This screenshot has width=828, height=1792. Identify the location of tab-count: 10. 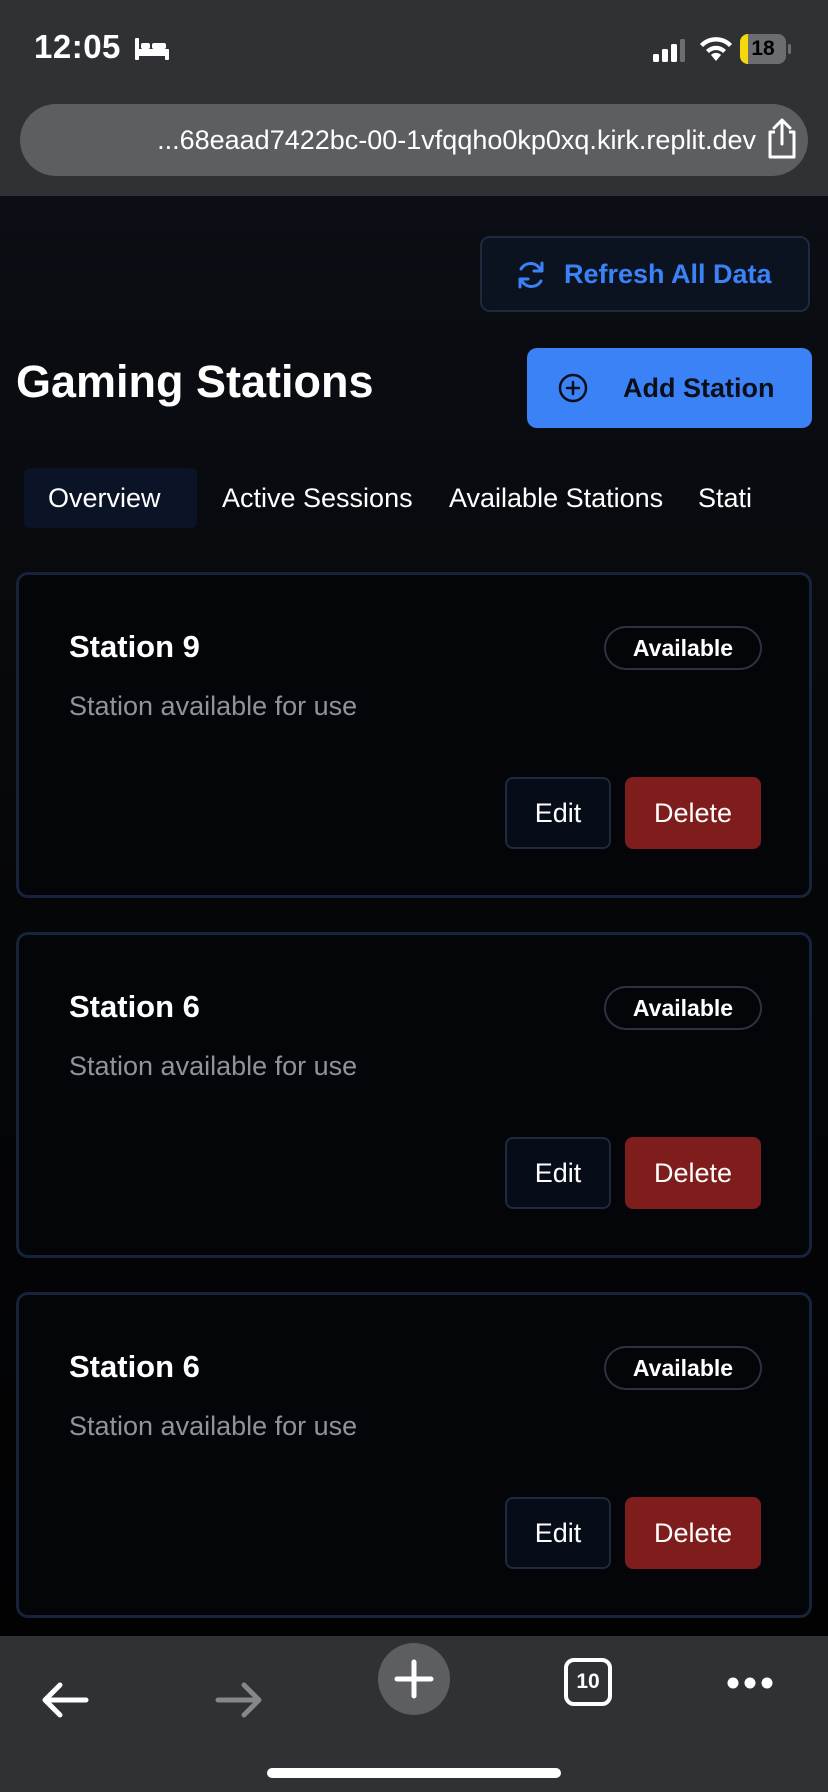
(588, 1681).